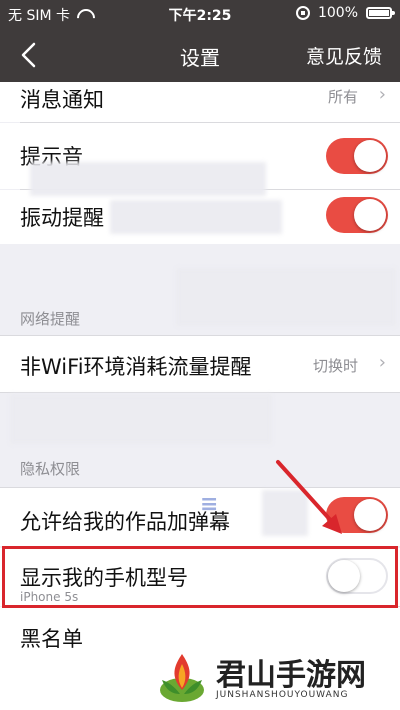 Image resolution: width=400 pixels, height=710 pixels. What do you see at coordinates (335, 366) in the screenshot?
I see `row-value: 切换时` at bounding box center [335, 366].